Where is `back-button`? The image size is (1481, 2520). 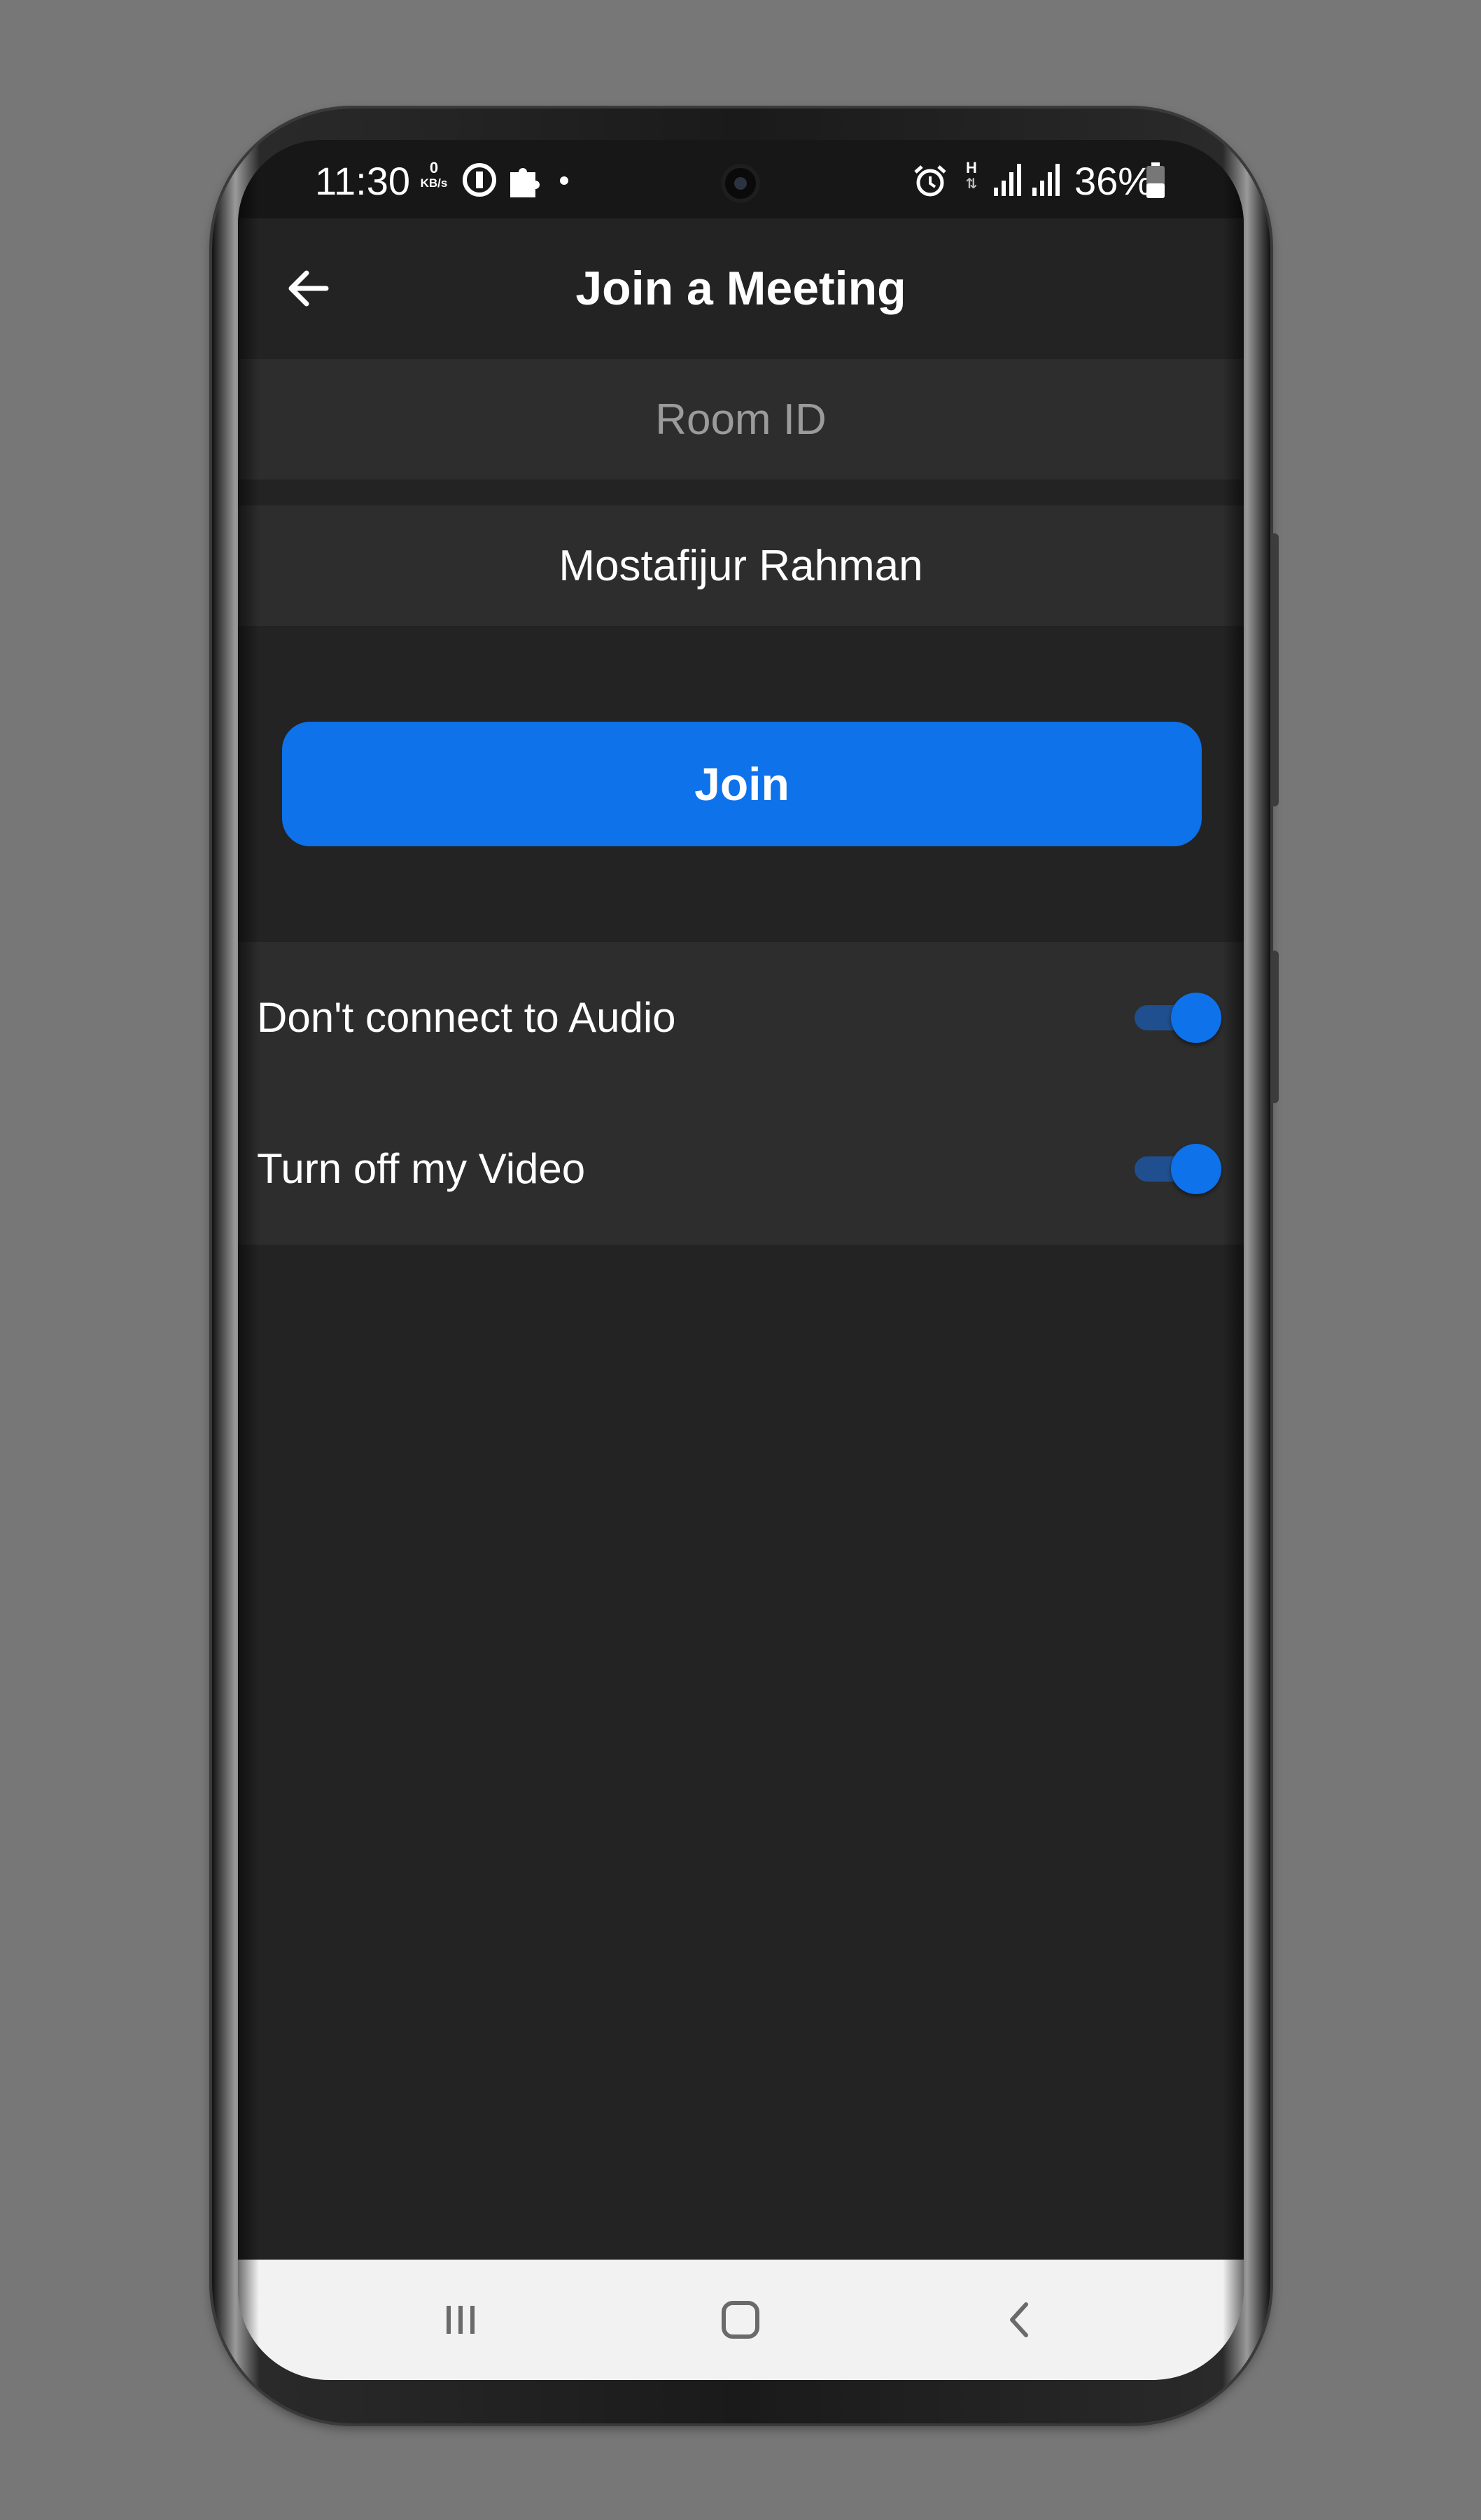
back-button is located at coordinates (307, 288).